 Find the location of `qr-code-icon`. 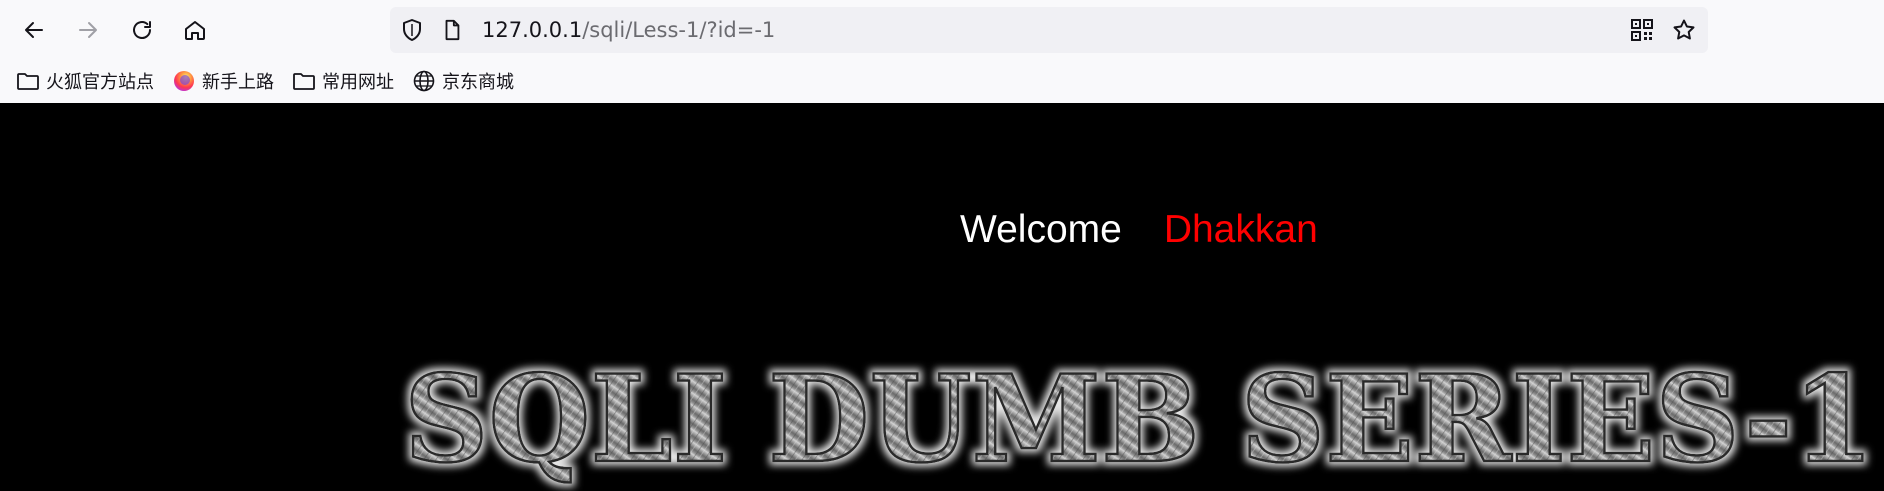

qr-code-icon is located at coordinates (1642, 30).